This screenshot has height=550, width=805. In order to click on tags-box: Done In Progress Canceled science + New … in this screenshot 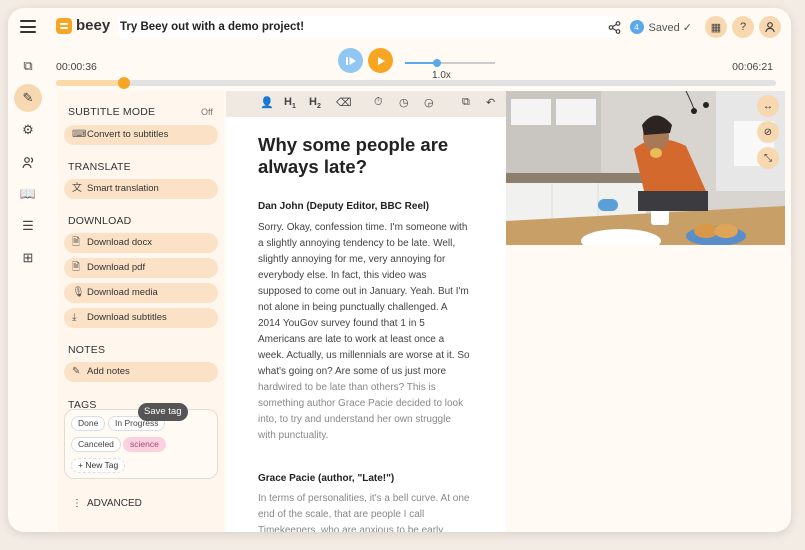, I will do `click(141, 444)`.